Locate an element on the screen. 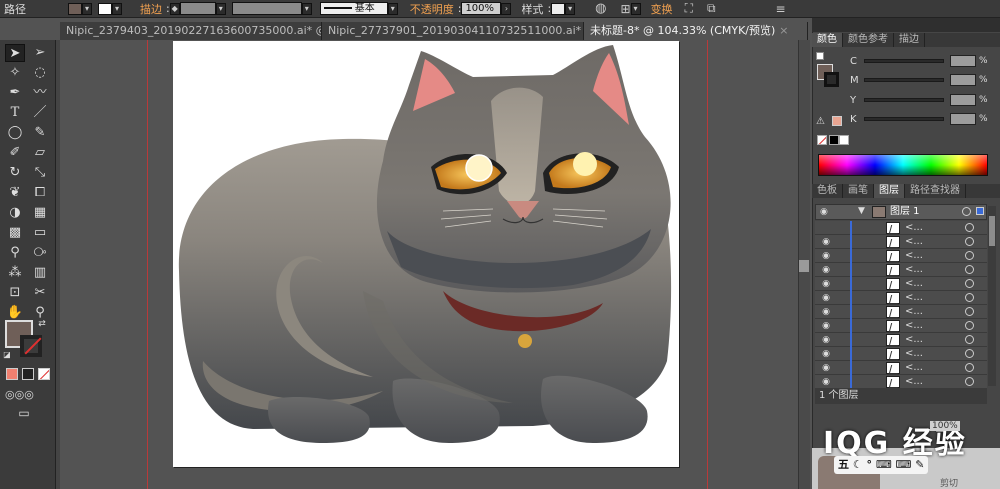 The width and height of the screenshot is (1000, 489). default-colors-icon: ◪ is located at coordinates (7, 355).